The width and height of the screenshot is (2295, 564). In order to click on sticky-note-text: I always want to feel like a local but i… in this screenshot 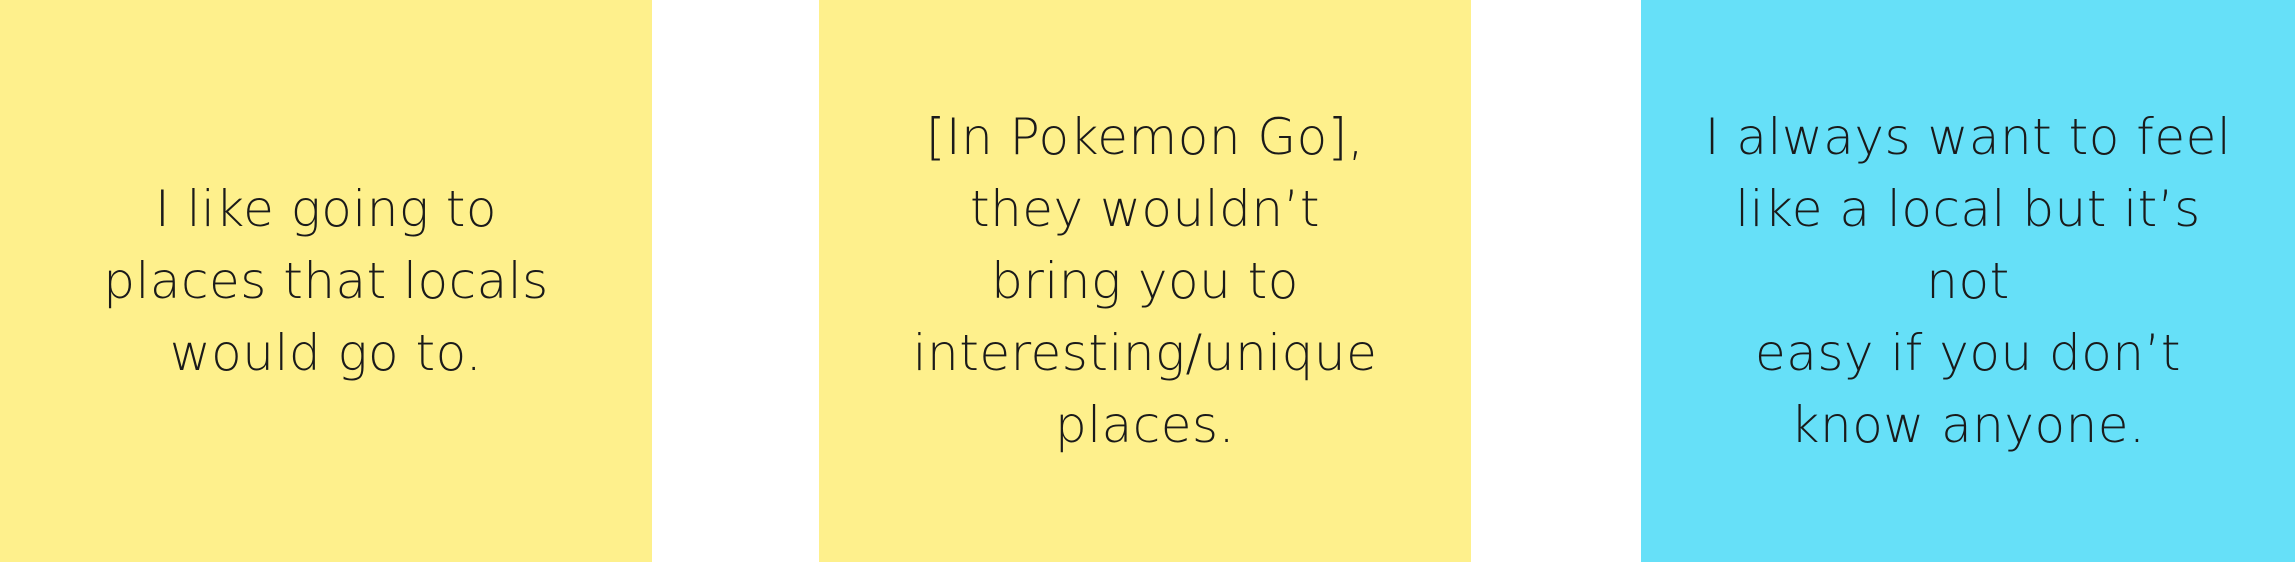, I will do `click(1968, 281)`.